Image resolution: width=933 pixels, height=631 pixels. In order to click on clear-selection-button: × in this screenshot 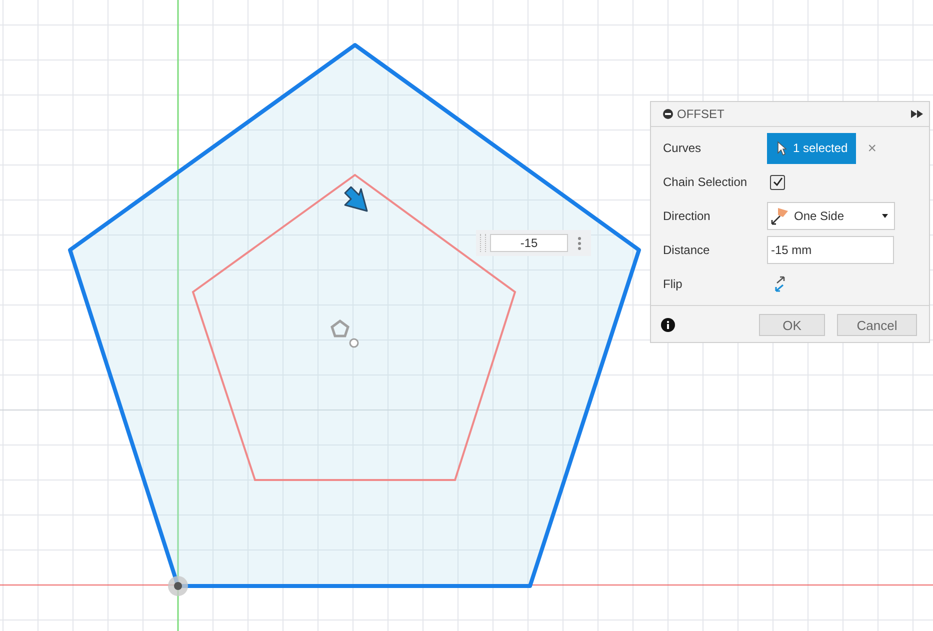, I will do `click(872, 148)`.